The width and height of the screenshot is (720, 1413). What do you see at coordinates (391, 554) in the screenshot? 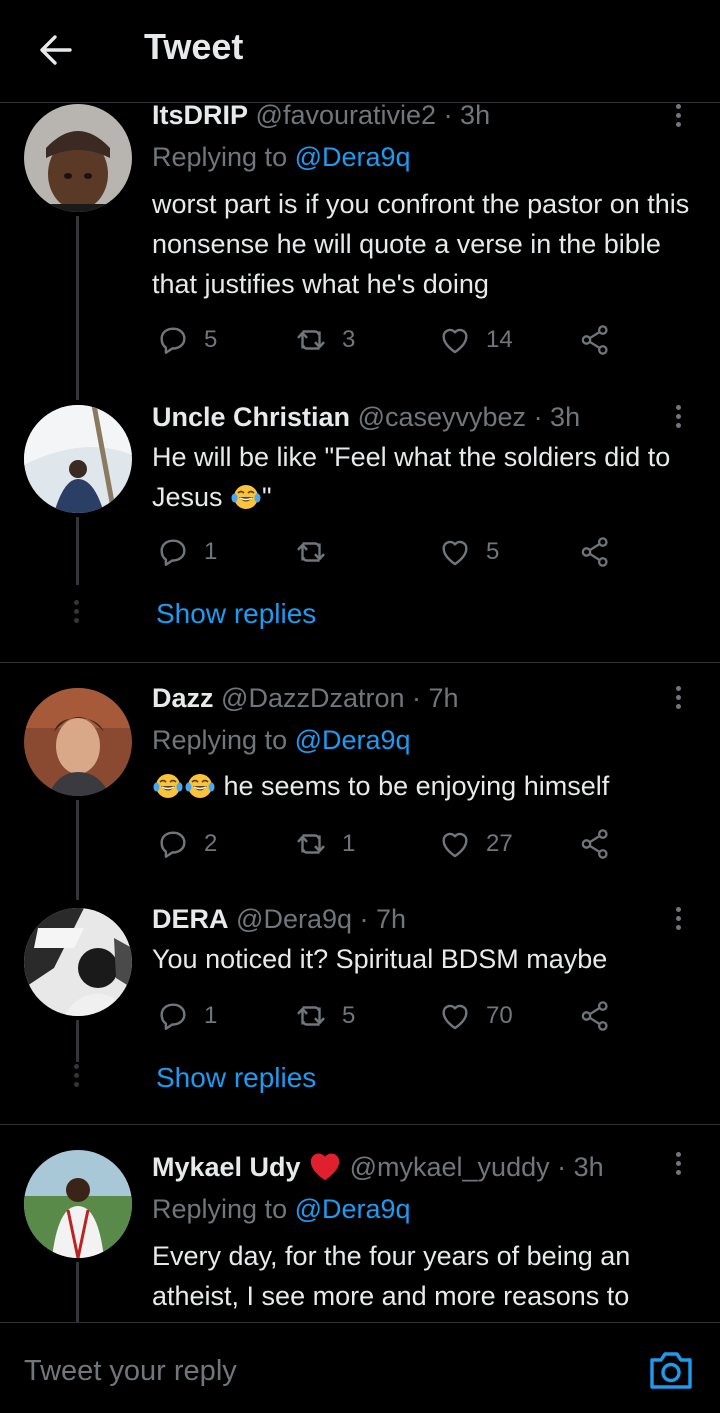
I see `tweet-actions: 1 5` at bounding box center [391, 554].